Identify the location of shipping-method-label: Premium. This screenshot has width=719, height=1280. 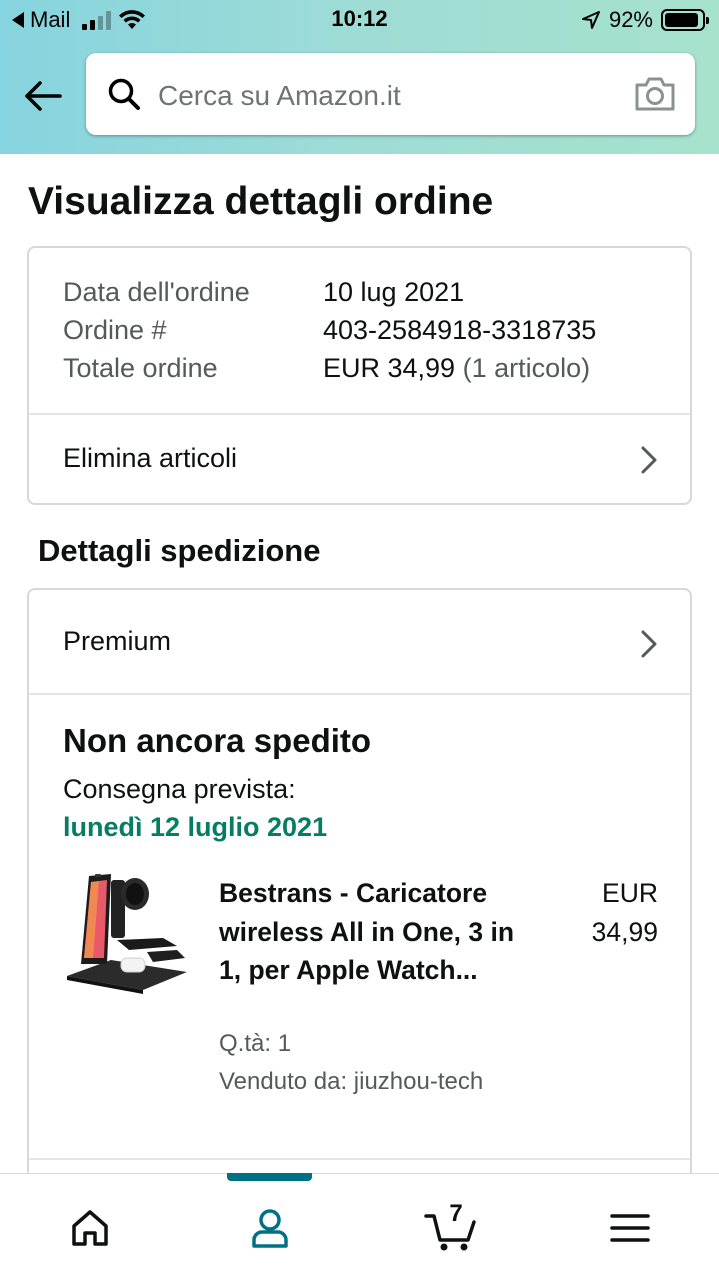
(117, 641).